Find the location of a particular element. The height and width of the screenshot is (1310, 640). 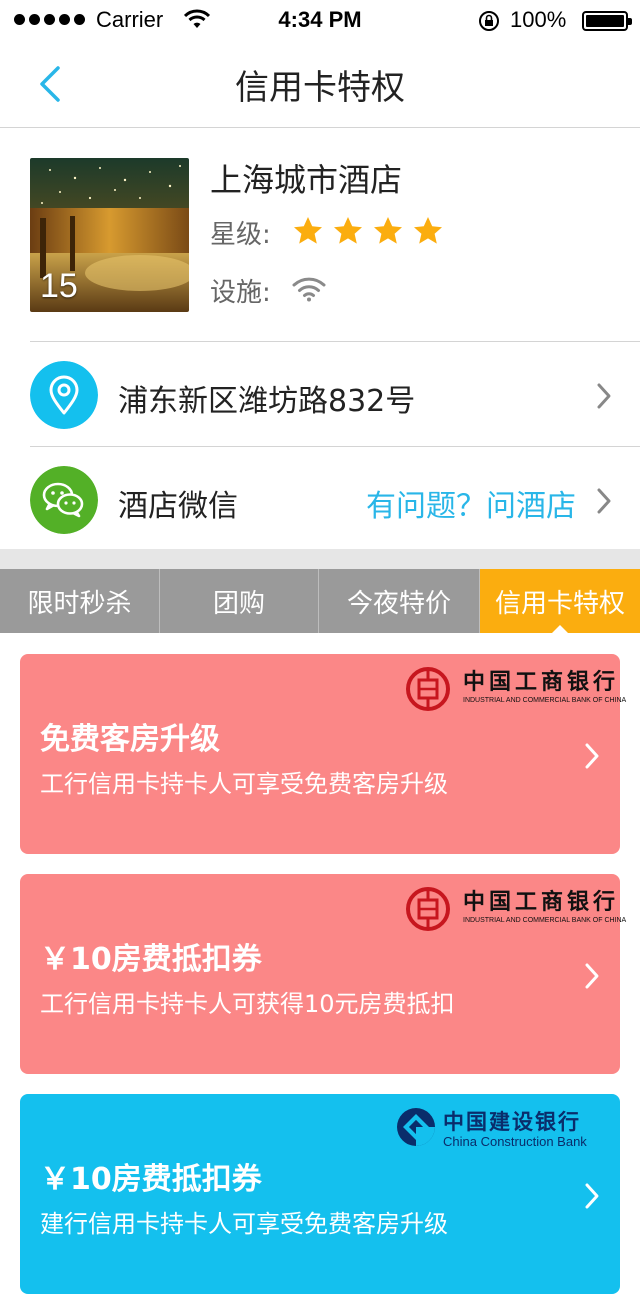

offer-description: 工行信用卡持卡人可获得10元房费抵扣 is located at coordinates (247, 1004).